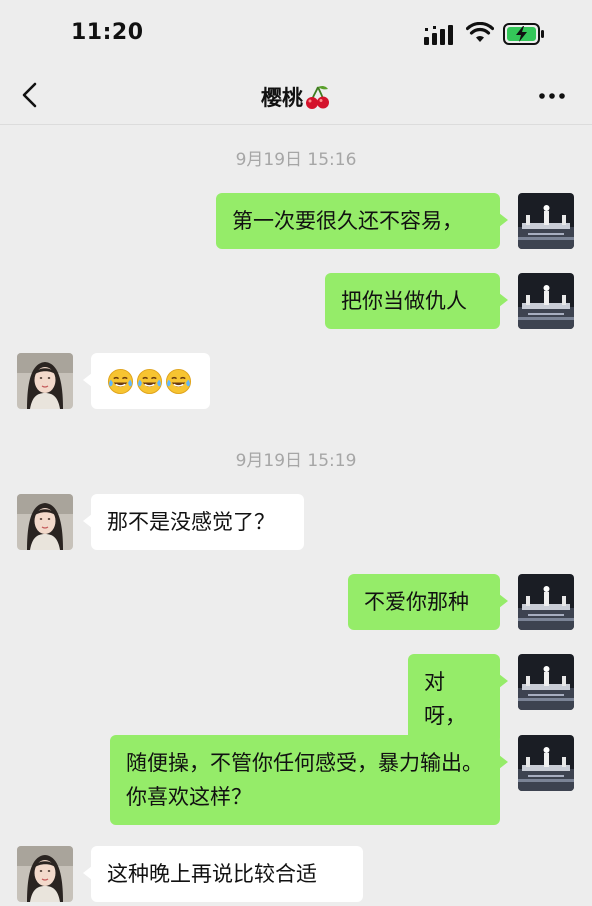 Image resolution: width=592 pixels, height=906 pixels. What do you see at coordinates (552, 96) in the screenshot?
I see `more-options-icon` at bounding box center [552, 96].